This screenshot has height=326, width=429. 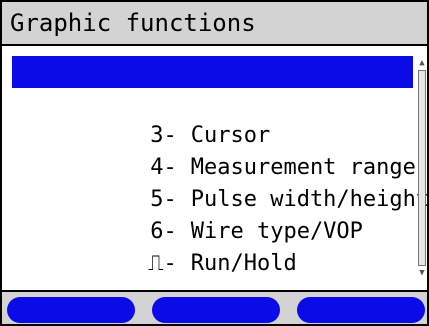 What do you see at coordinates (422, 273) in the screenshot?
I see `scroll-down-icon: ▼` at bounding box center [422, 273].